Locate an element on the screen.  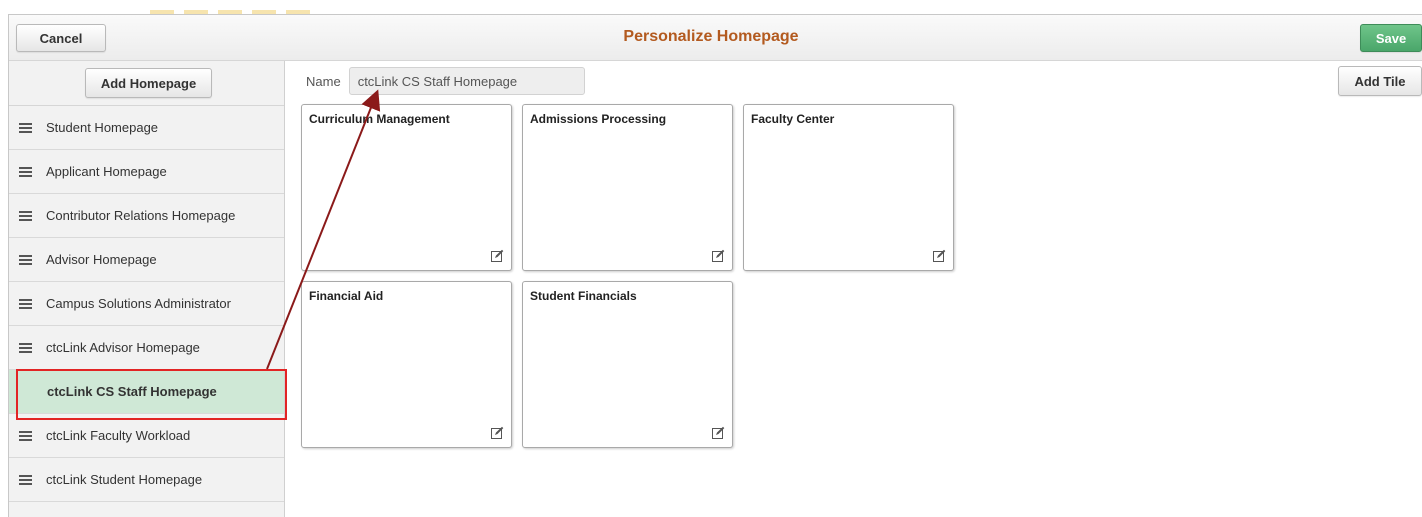
sidebar-item: Student Homepage is located at coordinates (146, 128).